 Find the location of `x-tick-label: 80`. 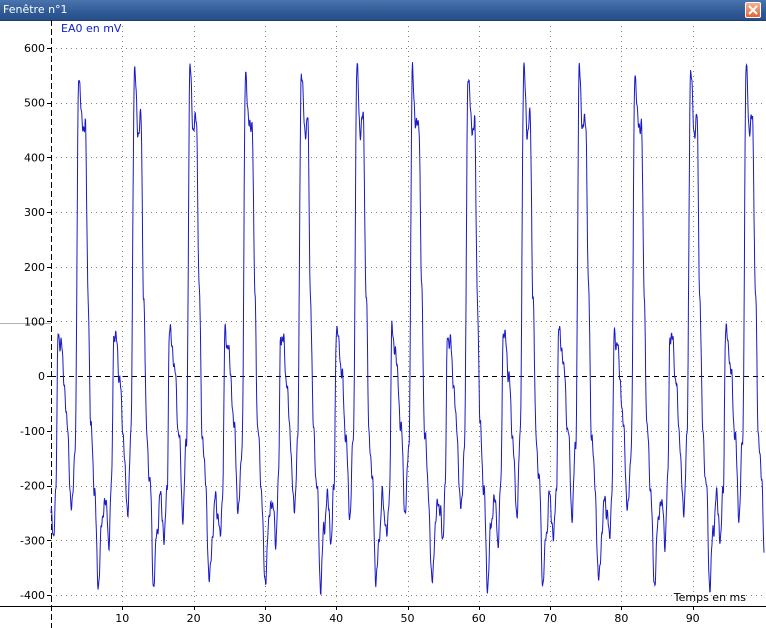

x-tick-label: 80 is located at coordinates (621, 618).